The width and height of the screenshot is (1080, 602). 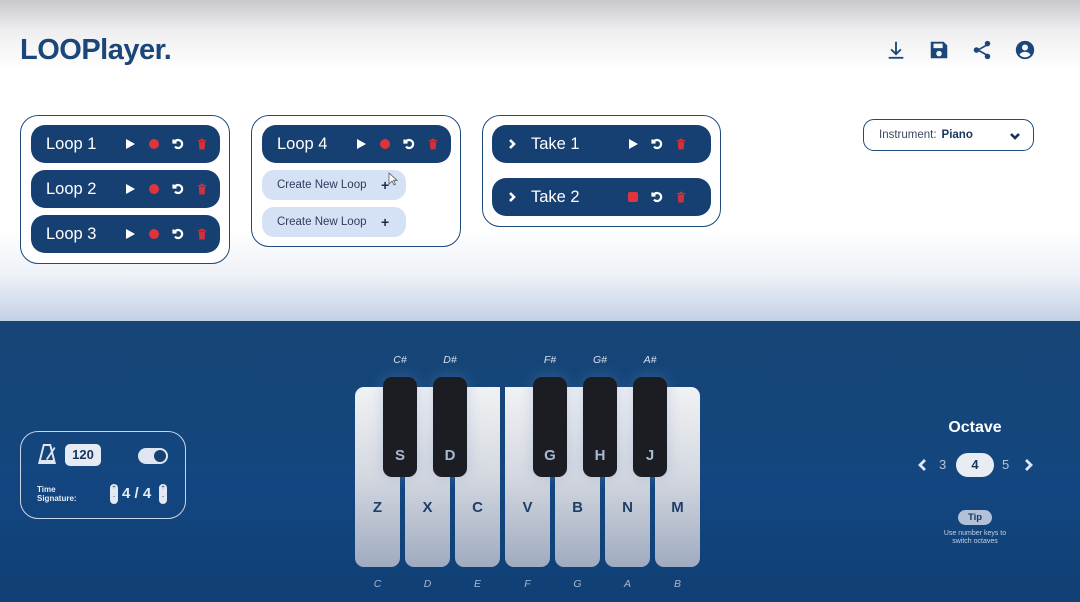 What do you see at coordinates (137, 493) in the screenshot?
I see `time-signature-value: 4 / 4` at bounding box center [137, 493].